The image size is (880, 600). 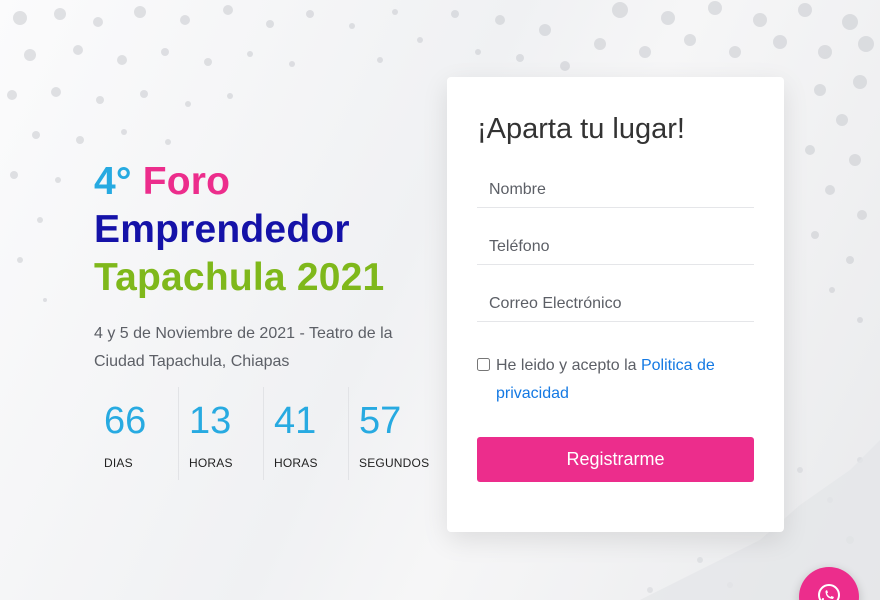 What do you see at coordinates (239, 277) in the screenshot?
I see `title-city-year: Tapachula 2021` at bounding box center [239, 277].